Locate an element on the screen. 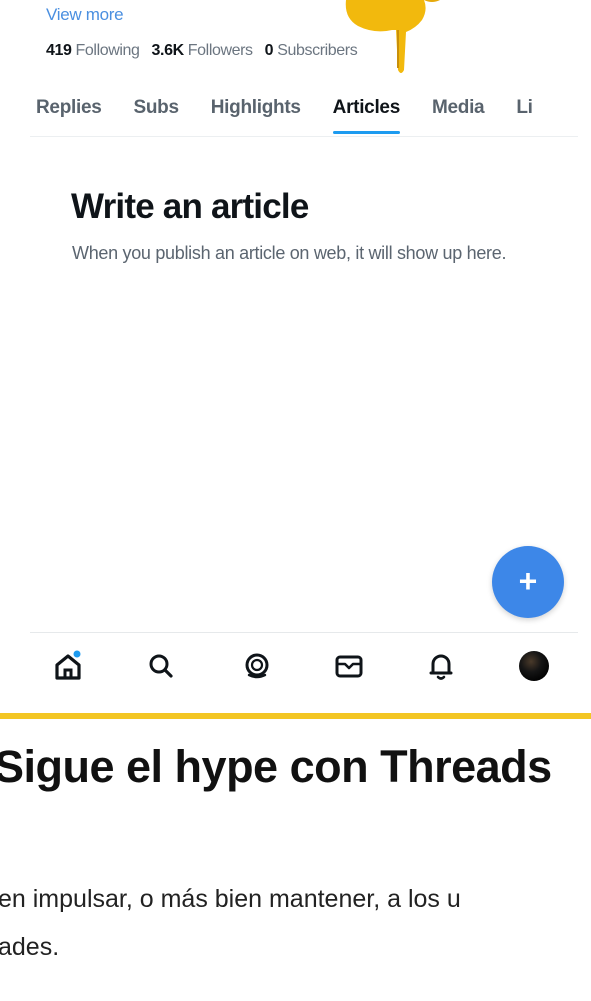  nav-notifications is located at coordinates (441, 666).